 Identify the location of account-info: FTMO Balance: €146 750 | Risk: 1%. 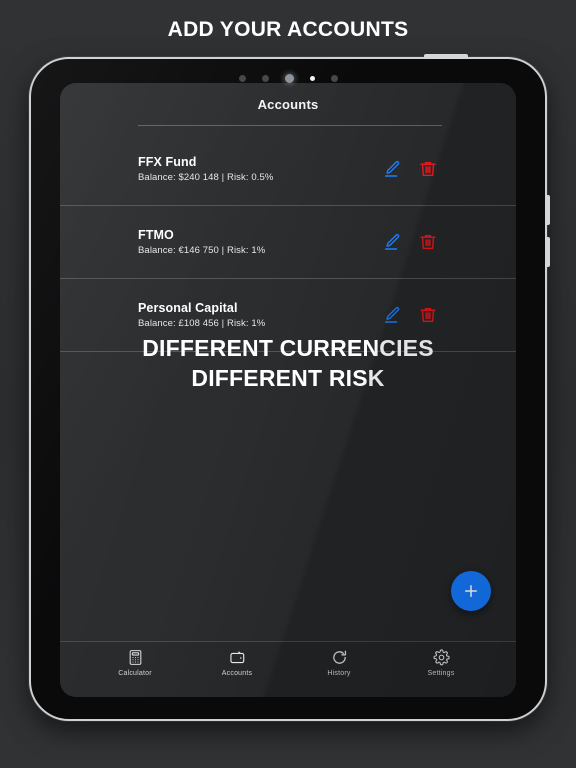
(201, 242).